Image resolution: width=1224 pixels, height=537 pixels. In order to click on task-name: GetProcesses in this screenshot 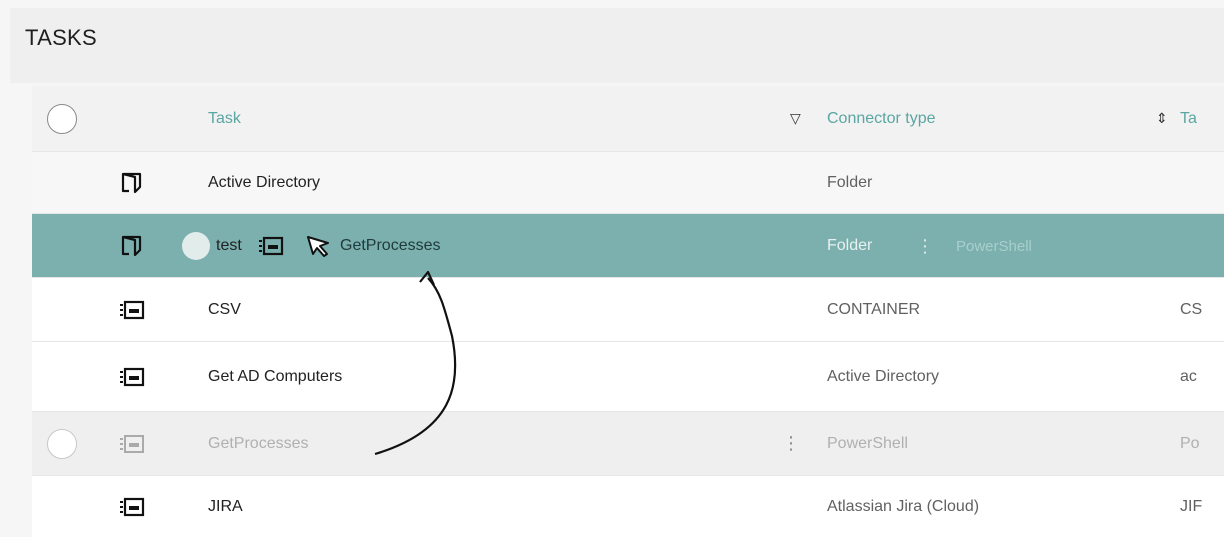, I will do `click(258, 443)`.